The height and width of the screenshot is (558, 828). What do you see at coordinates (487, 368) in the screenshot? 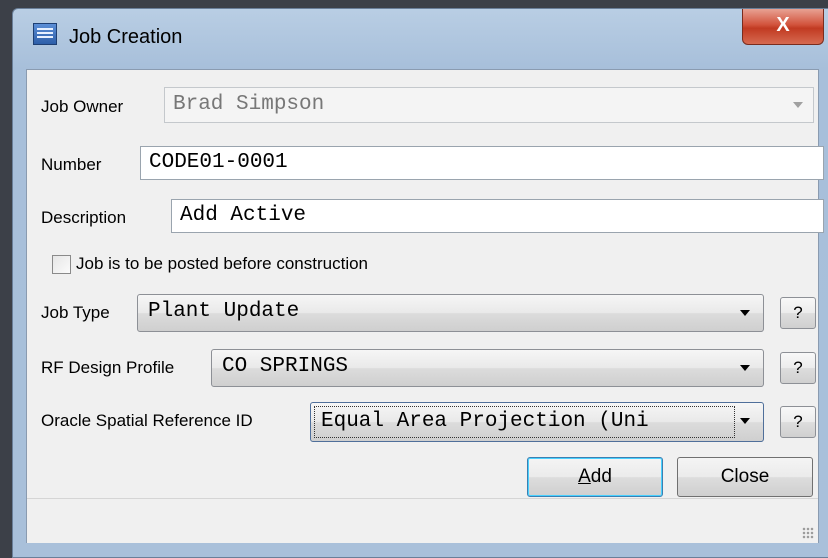
I see `rf-design-profile-select: CO SPRINGS` at bounding box center [487, 368].